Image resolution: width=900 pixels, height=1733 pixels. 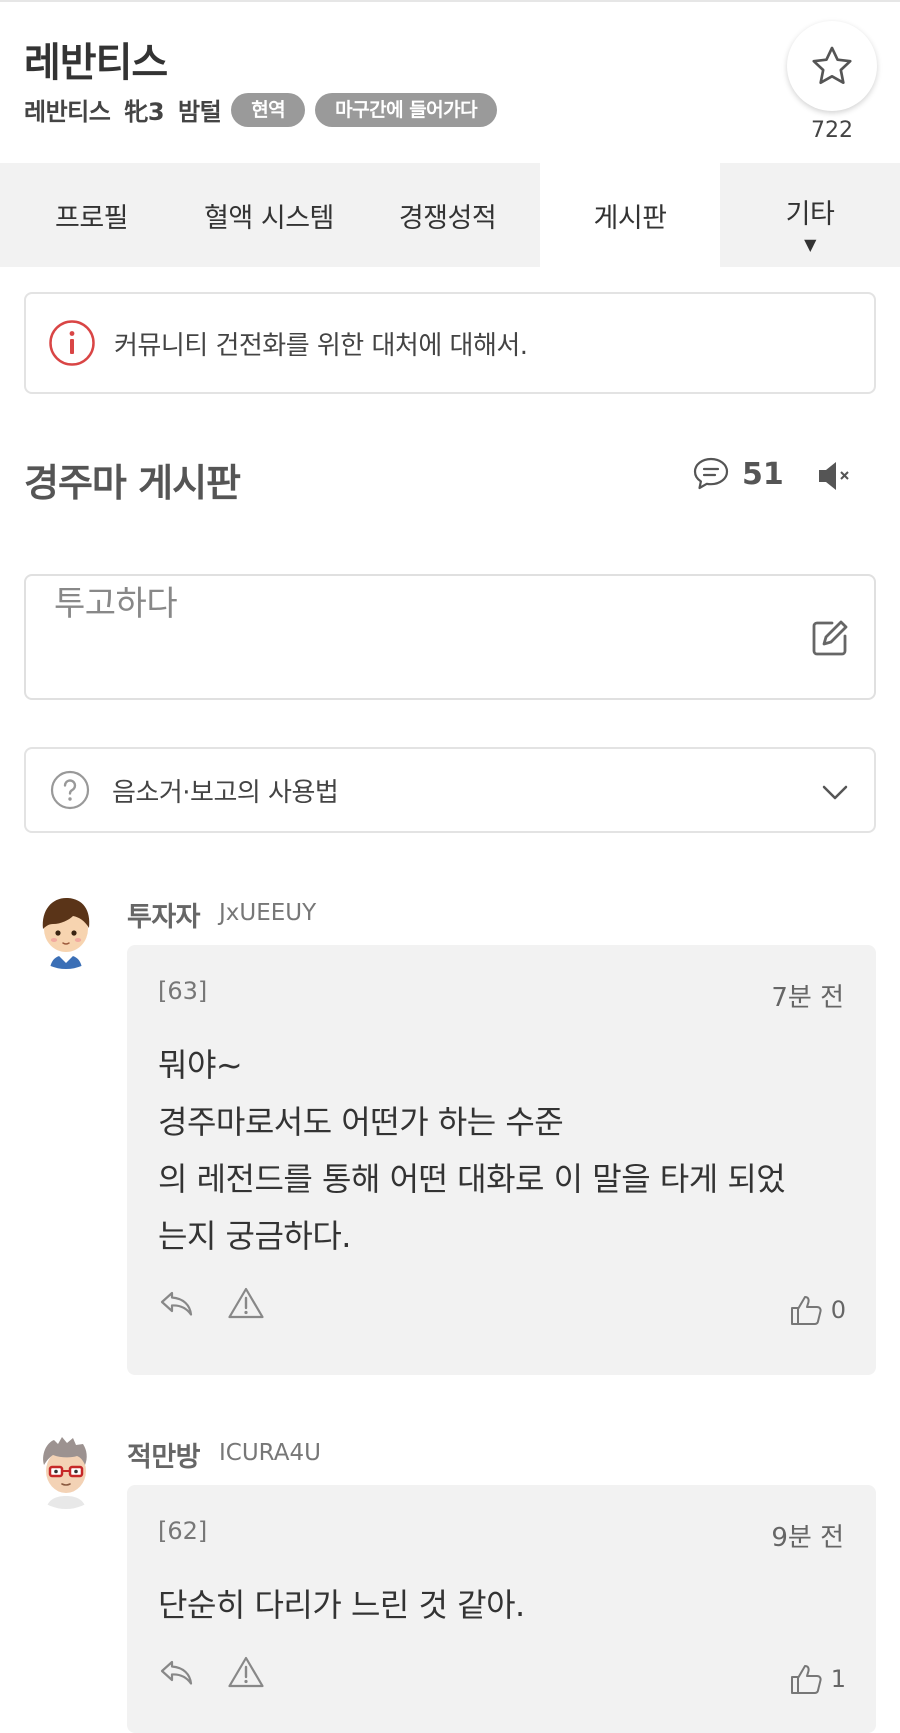 I want to click on favorite-count: 722, so click(x=832, y=130).